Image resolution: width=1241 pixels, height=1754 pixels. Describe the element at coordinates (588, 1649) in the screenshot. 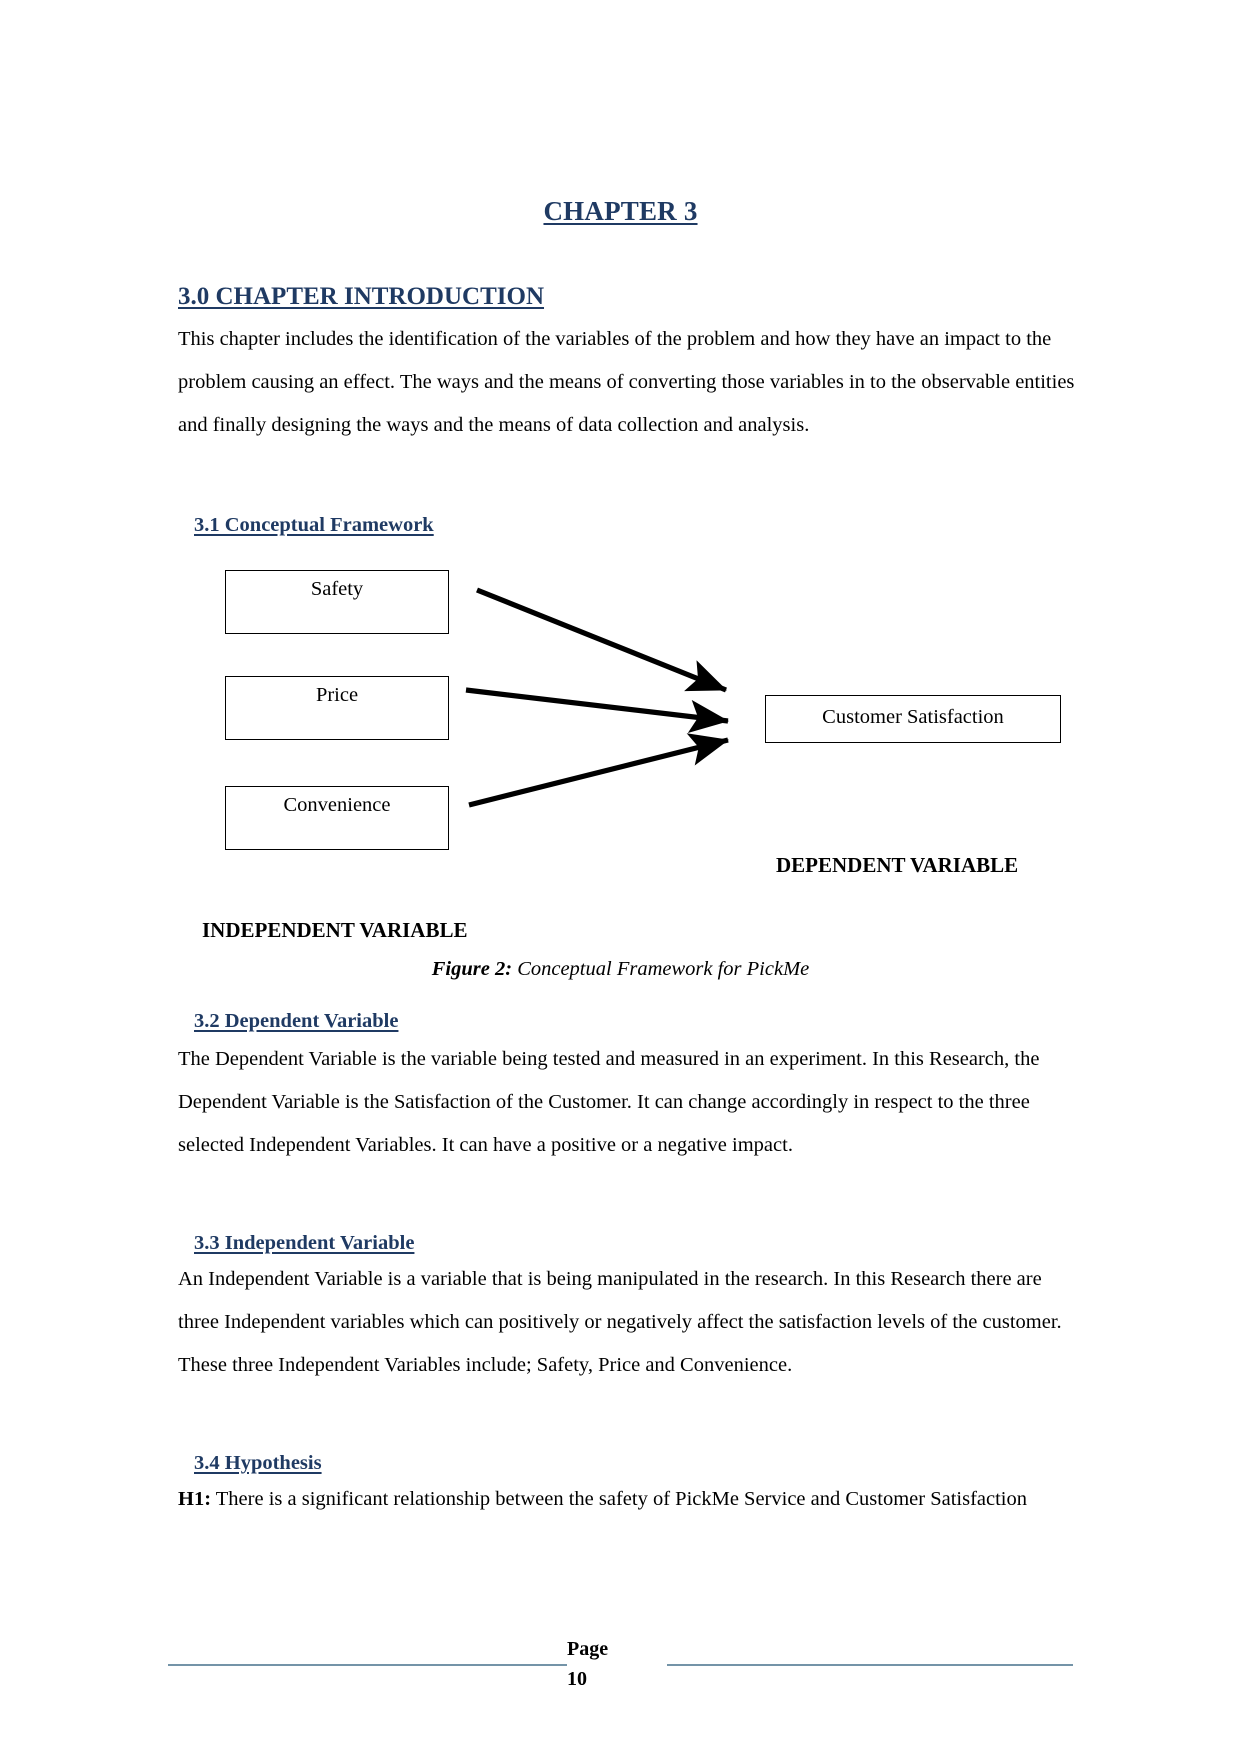

I see `page-word: Page` at that location.